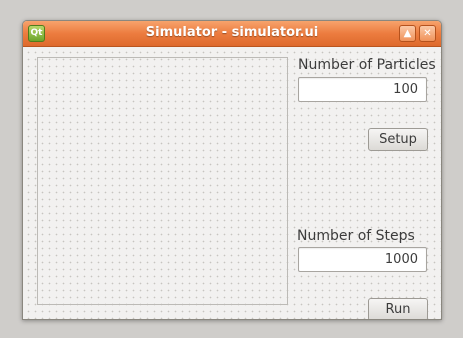 This screenshot has height=338, width=463. I want to click on run-button: Run, so click(398, 308).